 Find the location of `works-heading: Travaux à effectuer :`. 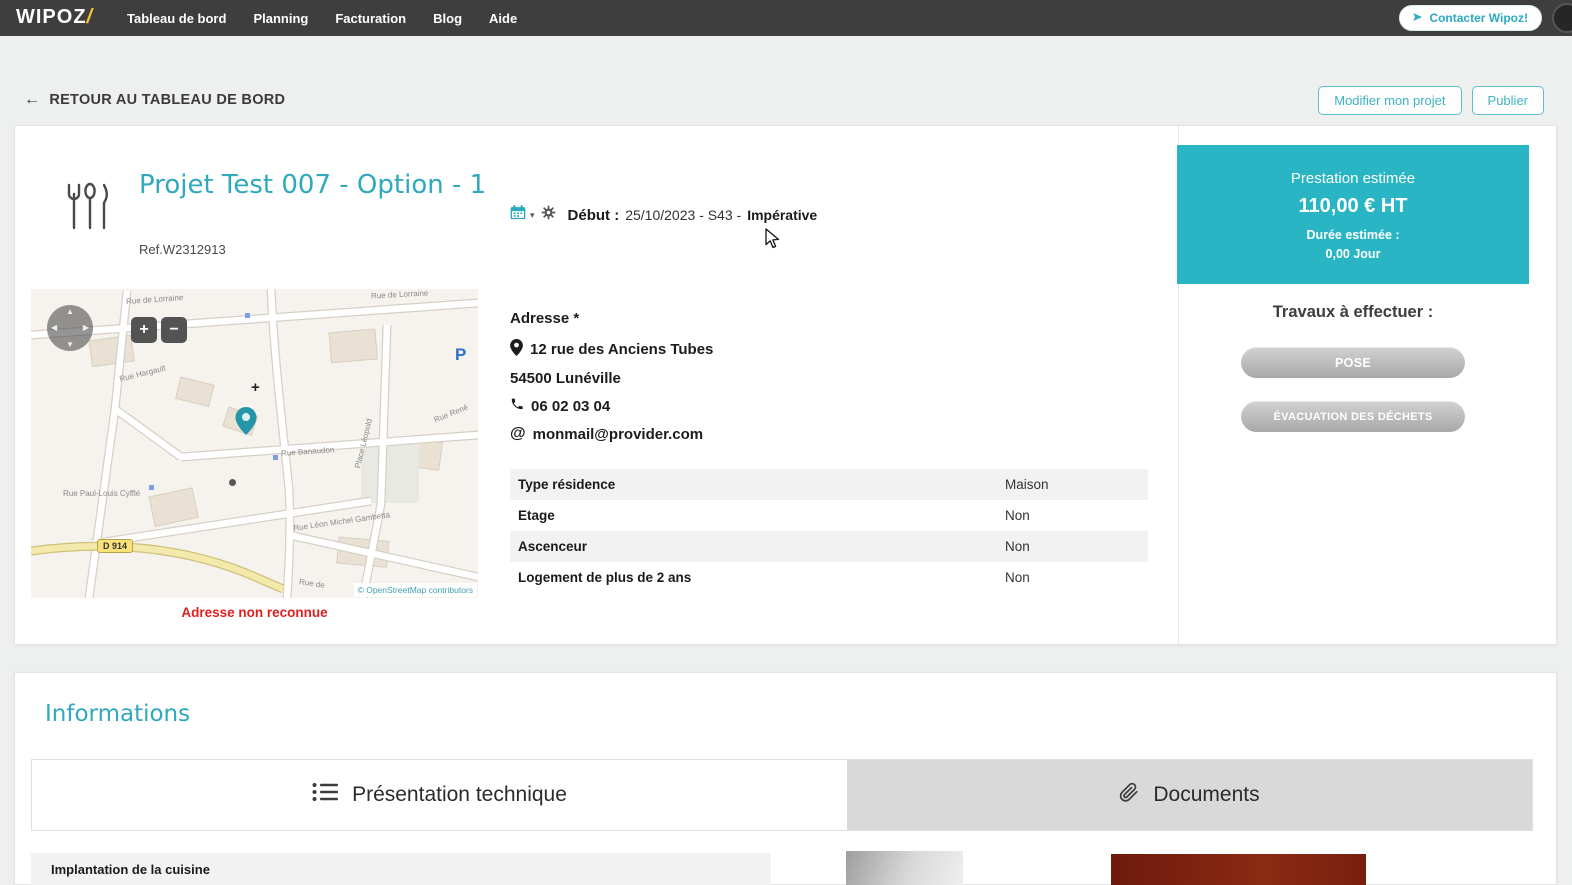

works-heading: Travaux à effectuer : is located at coordinates (1353, 312).